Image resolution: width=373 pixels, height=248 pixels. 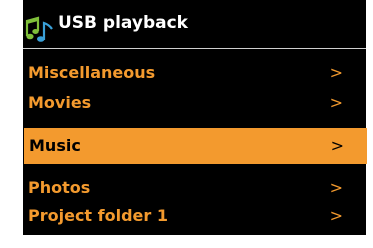 What do you see at coordinates (60, 102) in the screenshot?
I see `menu-item-label: Movies` at bounding box center [60, 102].